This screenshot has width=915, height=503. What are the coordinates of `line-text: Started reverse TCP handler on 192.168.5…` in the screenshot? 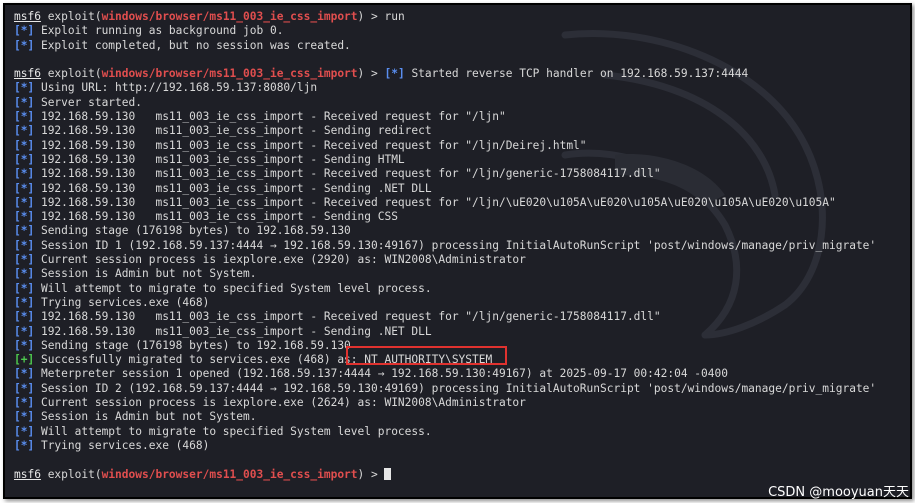 It's located at (576, 74).